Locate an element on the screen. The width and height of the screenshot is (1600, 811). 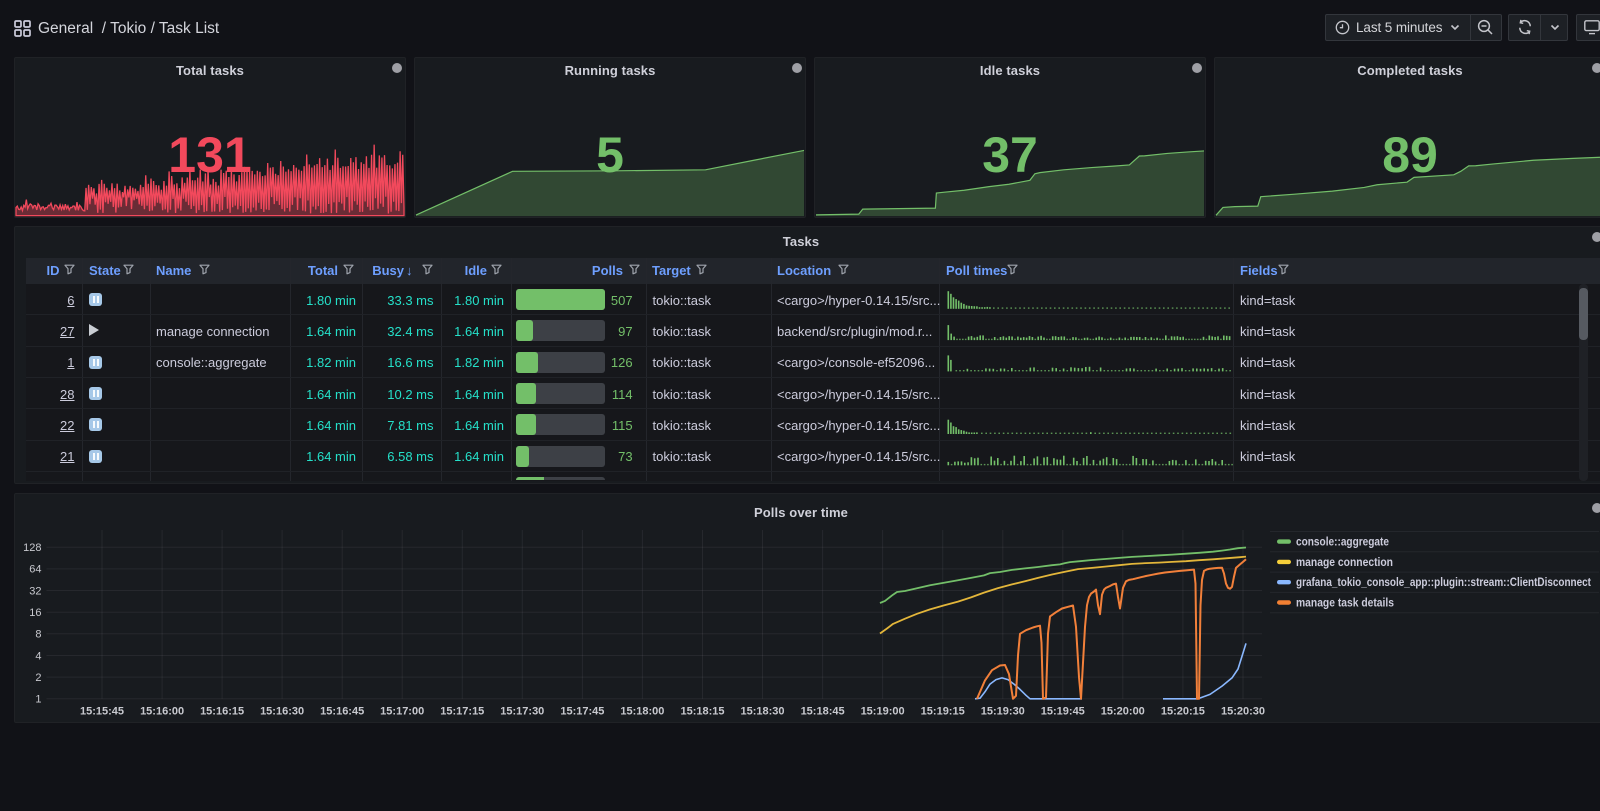
svg-text: 15:19:30 is located at coordinates (1003, 712).